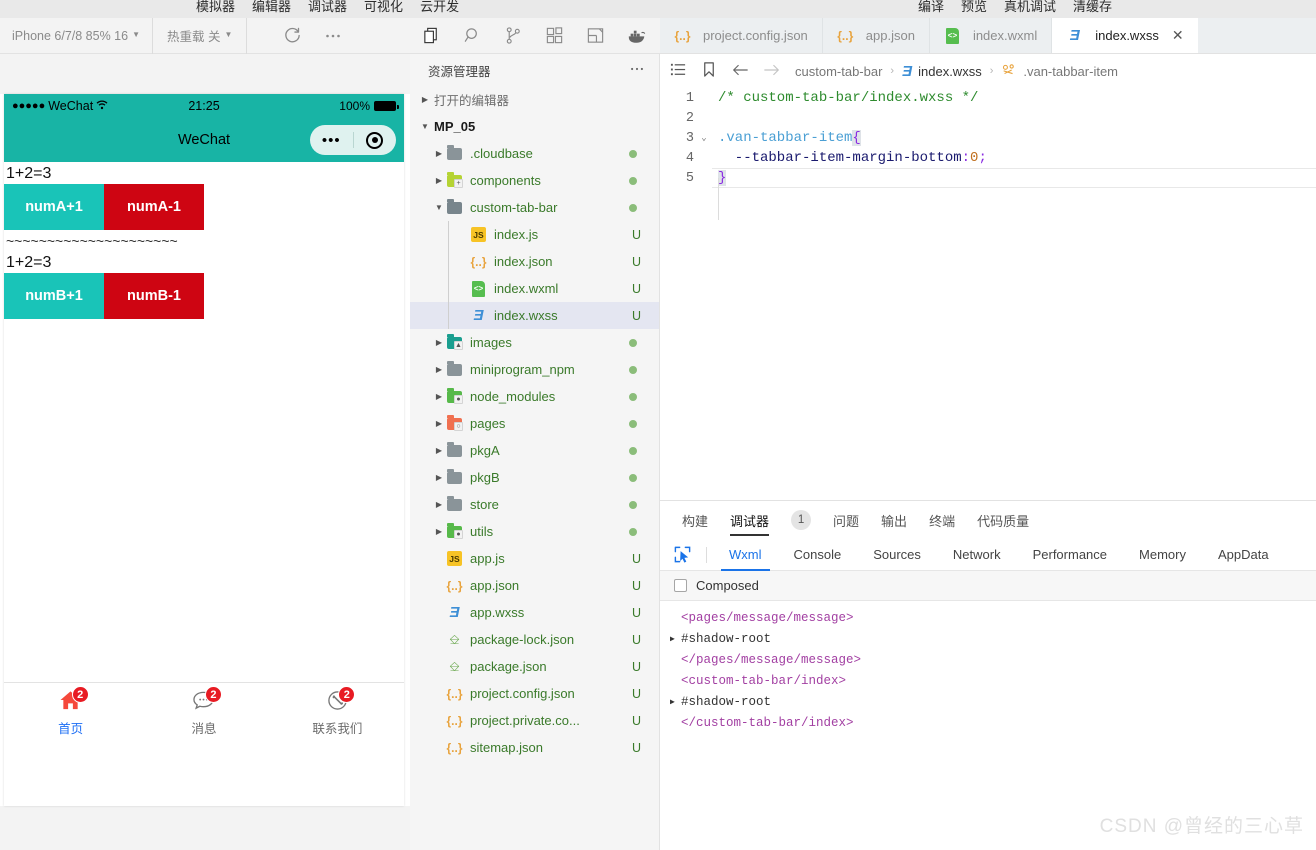 The image size is (1316, 850). What do you see at coordinates (876, 35) in the screenshot?
I see `editor-tab: {..} app.json` at bounding box center [876, 35].